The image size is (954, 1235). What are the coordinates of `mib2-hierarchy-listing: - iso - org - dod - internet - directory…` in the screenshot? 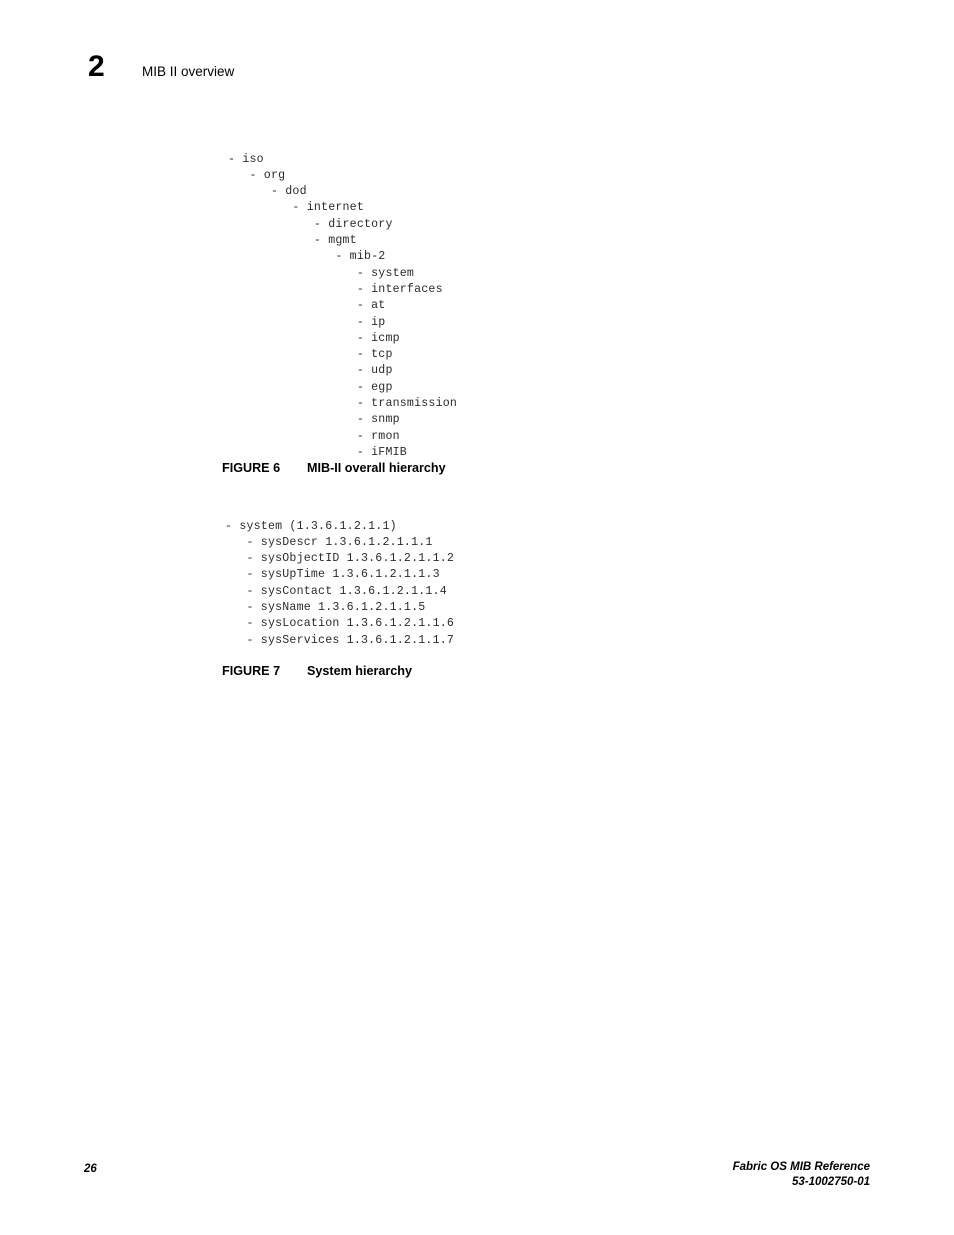 It's located at (342, 307).